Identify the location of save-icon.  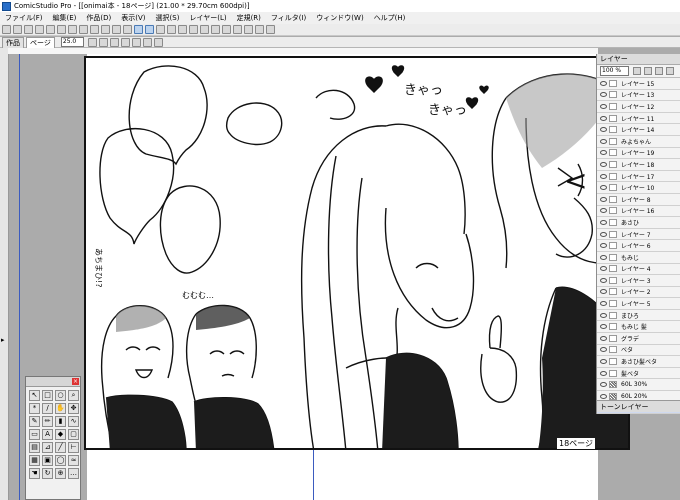
(28, 29).